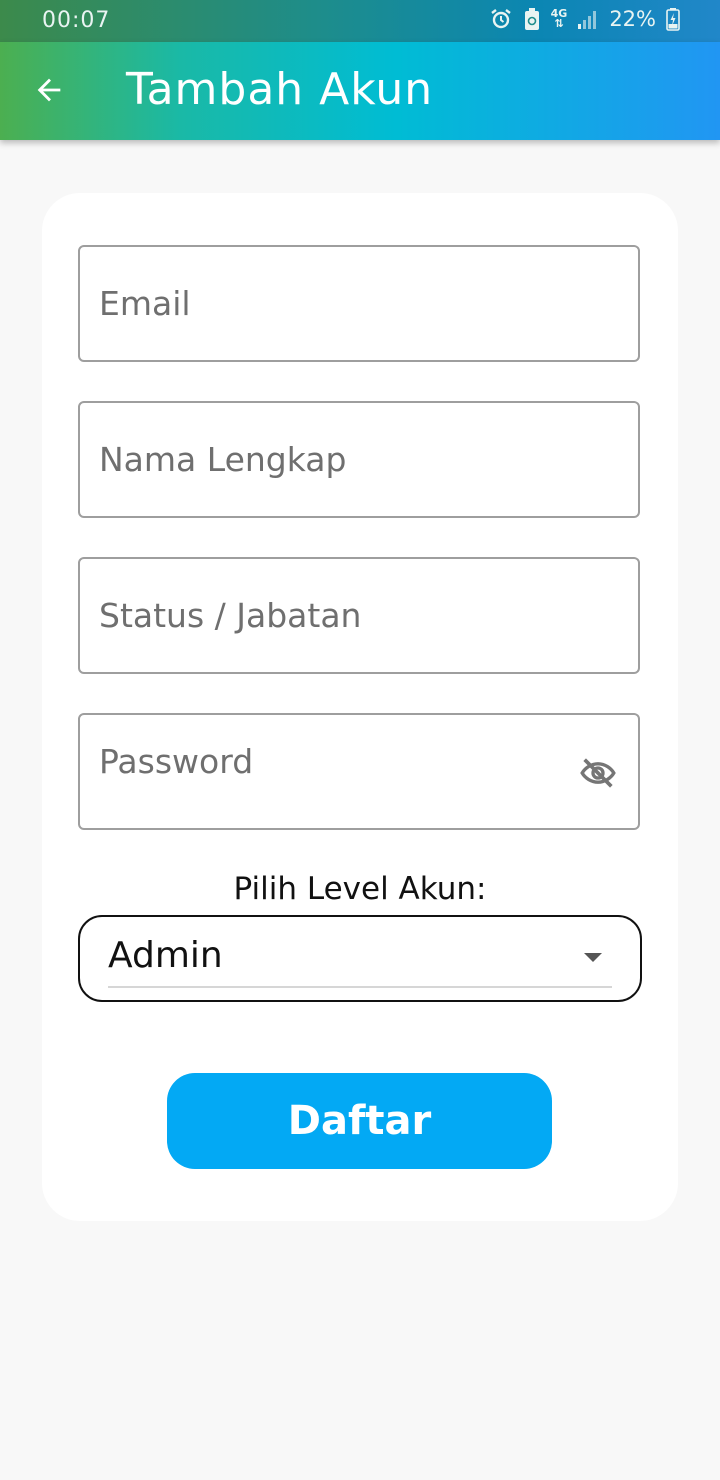  I want to click on position-field-container, so click(359, 615).